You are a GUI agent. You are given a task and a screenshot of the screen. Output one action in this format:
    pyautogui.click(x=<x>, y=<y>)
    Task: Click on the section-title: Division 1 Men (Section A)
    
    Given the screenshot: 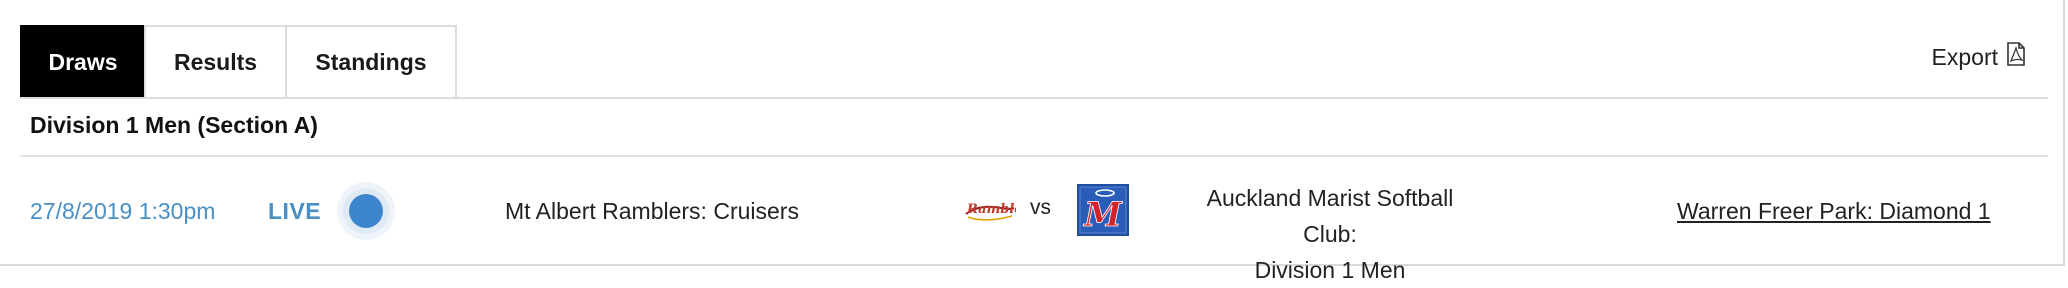 What is the action you would take?
    pyautogui.click(x=174, y=125)
    